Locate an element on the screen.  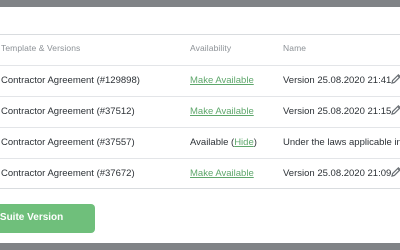
table-header: Template & Versions Availability Name is located at coordinates (200, 50).